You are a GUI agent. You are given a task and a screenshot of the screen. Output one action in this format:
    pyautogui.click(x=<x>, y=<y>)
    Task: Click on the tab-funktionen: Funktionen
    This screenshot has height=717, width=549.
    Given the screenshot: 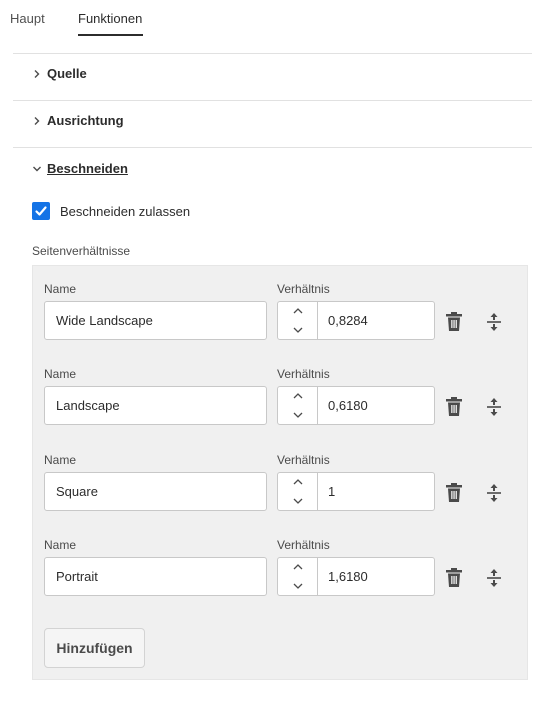 What is the action you would take?
    pyautogui.click(x=110, y=18)
    